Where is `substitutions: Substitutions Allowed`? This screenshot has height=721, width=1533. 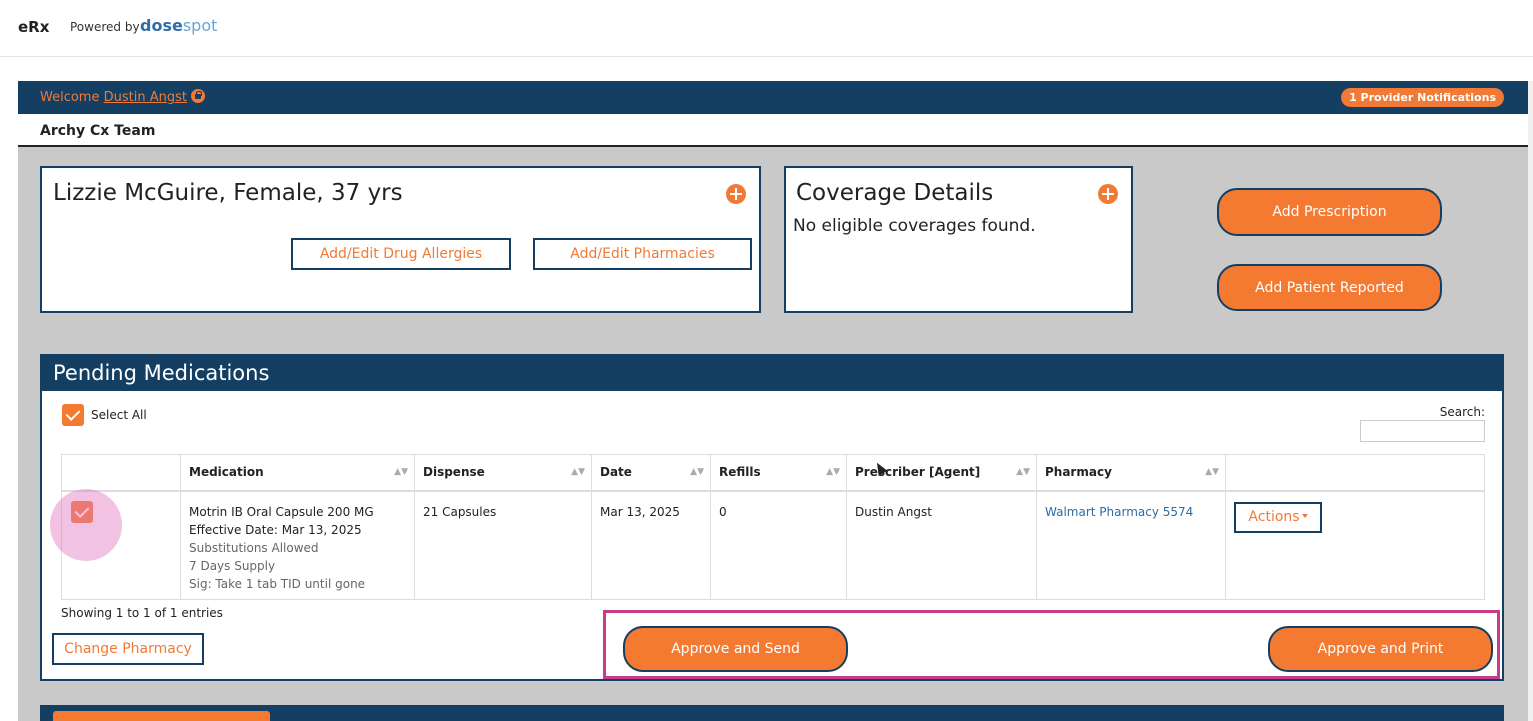
substitutions: Substitutions Allowed is located at coordinates (254, 548).